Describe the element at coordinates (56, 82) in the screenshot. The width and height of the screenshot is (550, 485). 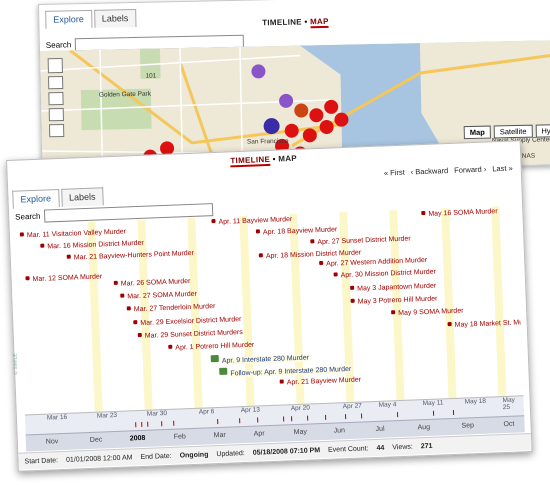
I see `zoom-in-icon` at that location.